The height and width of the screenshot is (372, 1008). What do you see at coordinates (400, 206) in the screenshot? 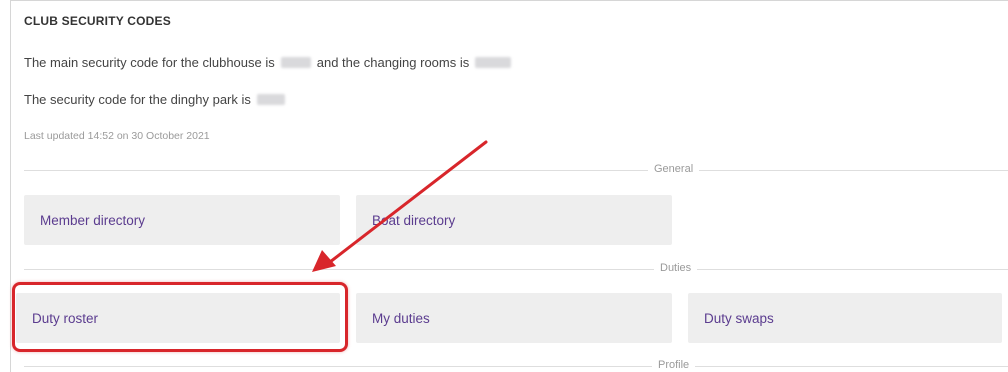
I see `annotation-arrow-icon` at bounding box center [400, 206].